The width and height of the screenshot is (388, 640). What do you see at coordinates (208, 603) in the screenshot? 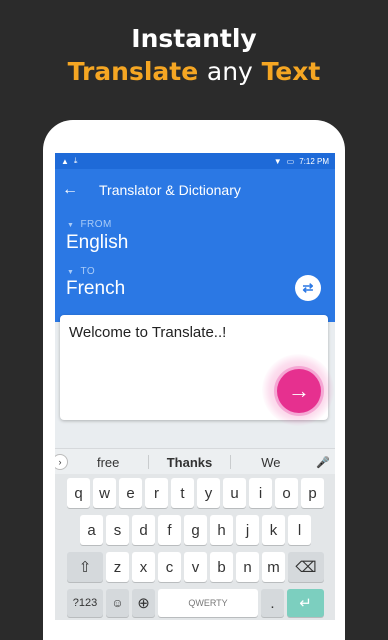
I see `space-key: QWERTY` at bounding box center [208, 603].